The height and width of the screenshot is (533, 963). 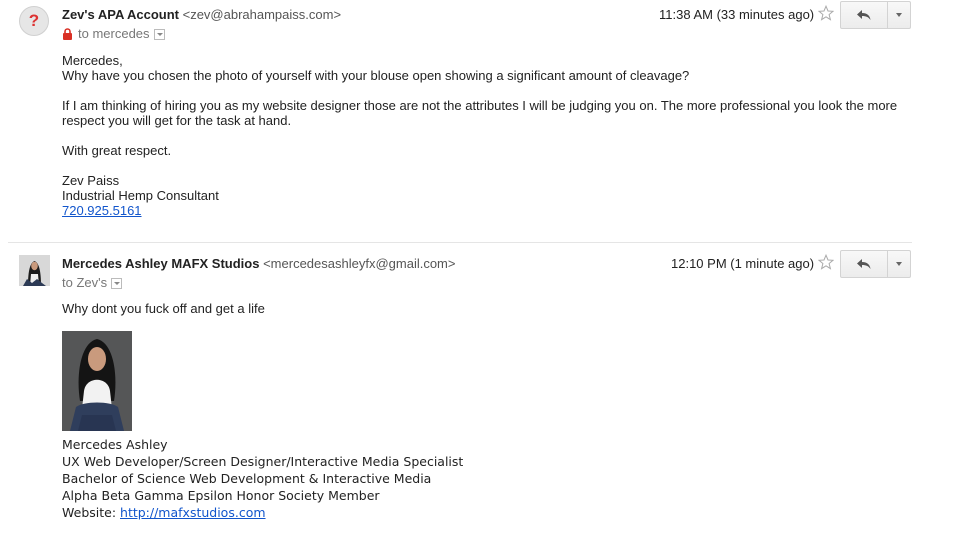 I want to click on sender-line: Zev's APA Account <zev@abrahampaiss.com>, so click(x=201, y=14).